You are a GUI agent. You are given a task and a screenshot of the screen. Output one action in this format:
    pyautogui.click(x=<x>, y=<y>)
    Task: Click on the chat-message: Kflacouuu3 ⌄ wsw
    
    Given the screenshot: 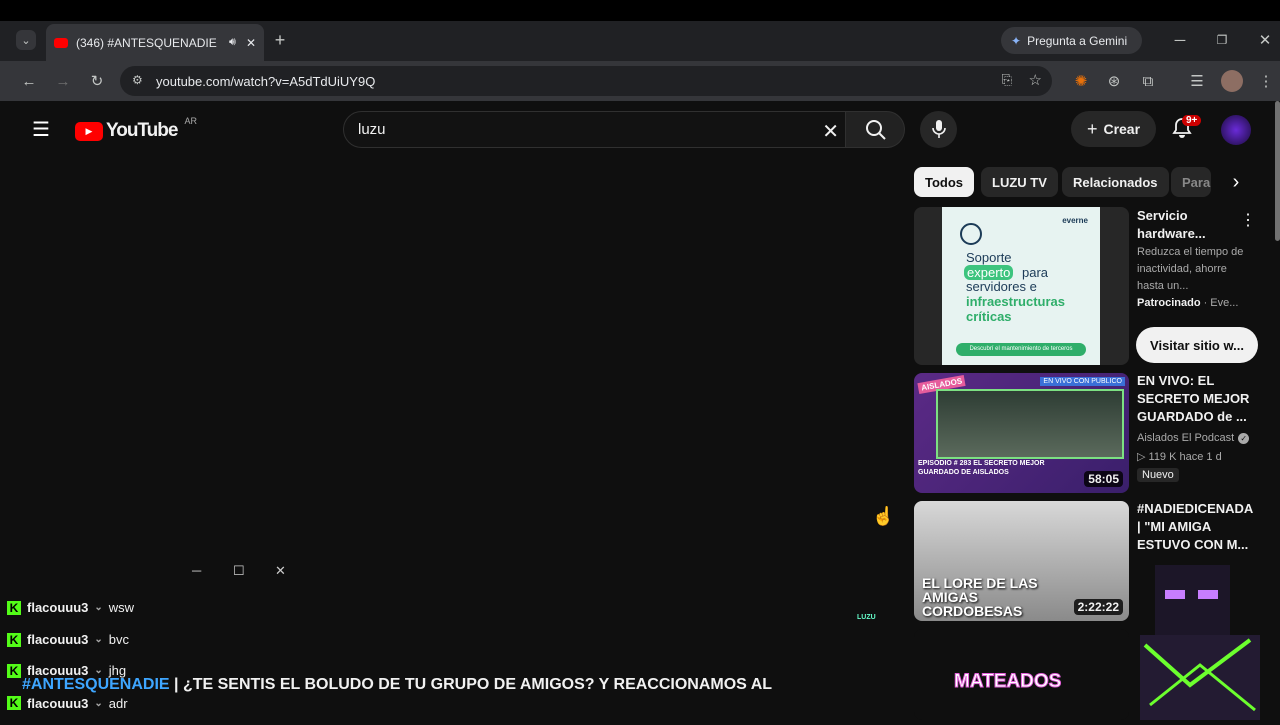 What is the action you would take?
    pyautogui.click(x=70, y=607)
    